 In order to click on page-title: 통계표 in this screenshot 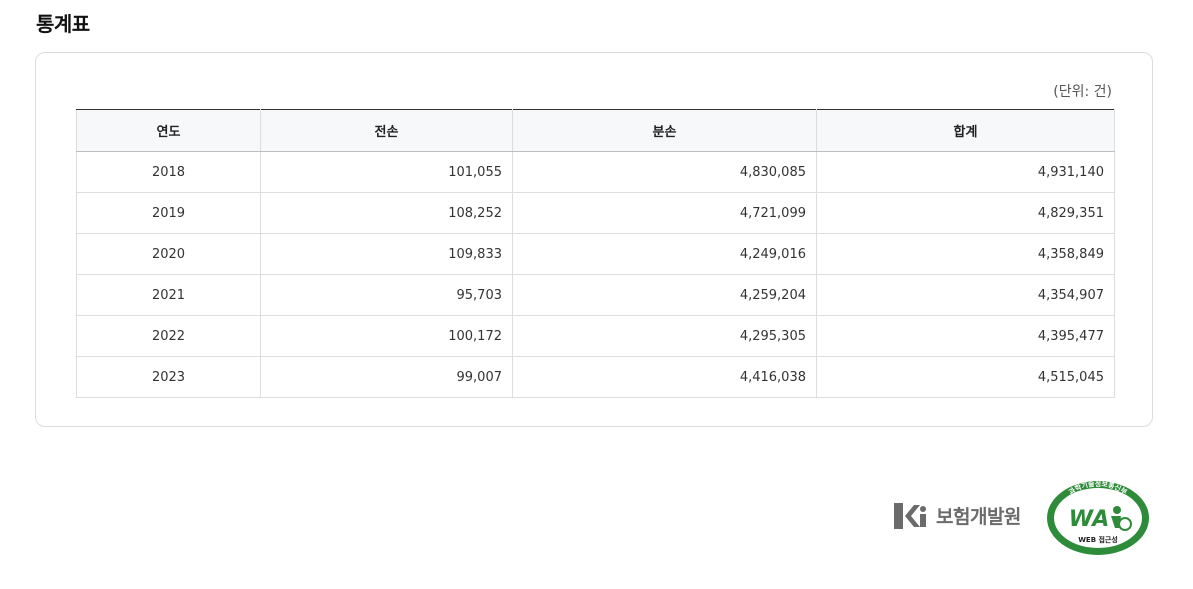, I will do `click(63, 24)`.